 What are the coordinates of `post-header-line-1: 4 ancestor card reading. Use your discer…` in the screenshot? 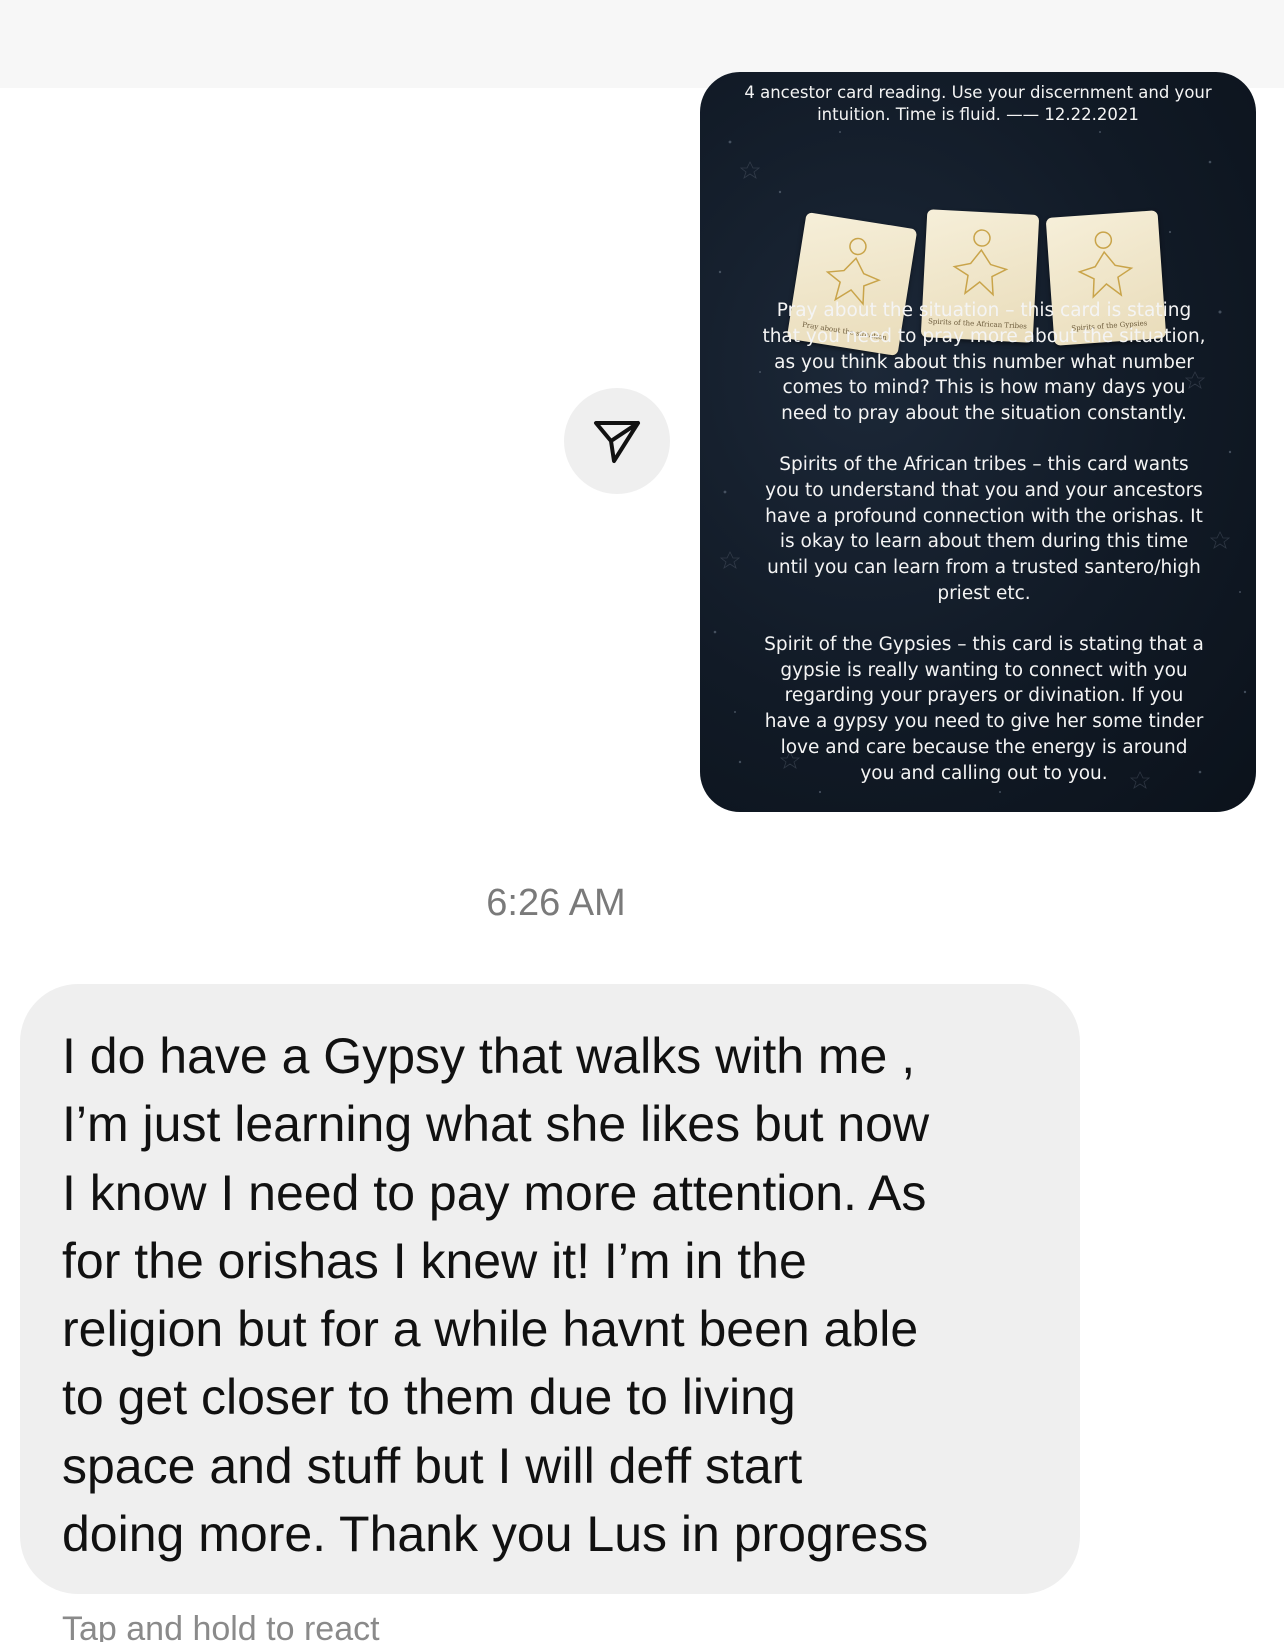 It's located at (978, 92).